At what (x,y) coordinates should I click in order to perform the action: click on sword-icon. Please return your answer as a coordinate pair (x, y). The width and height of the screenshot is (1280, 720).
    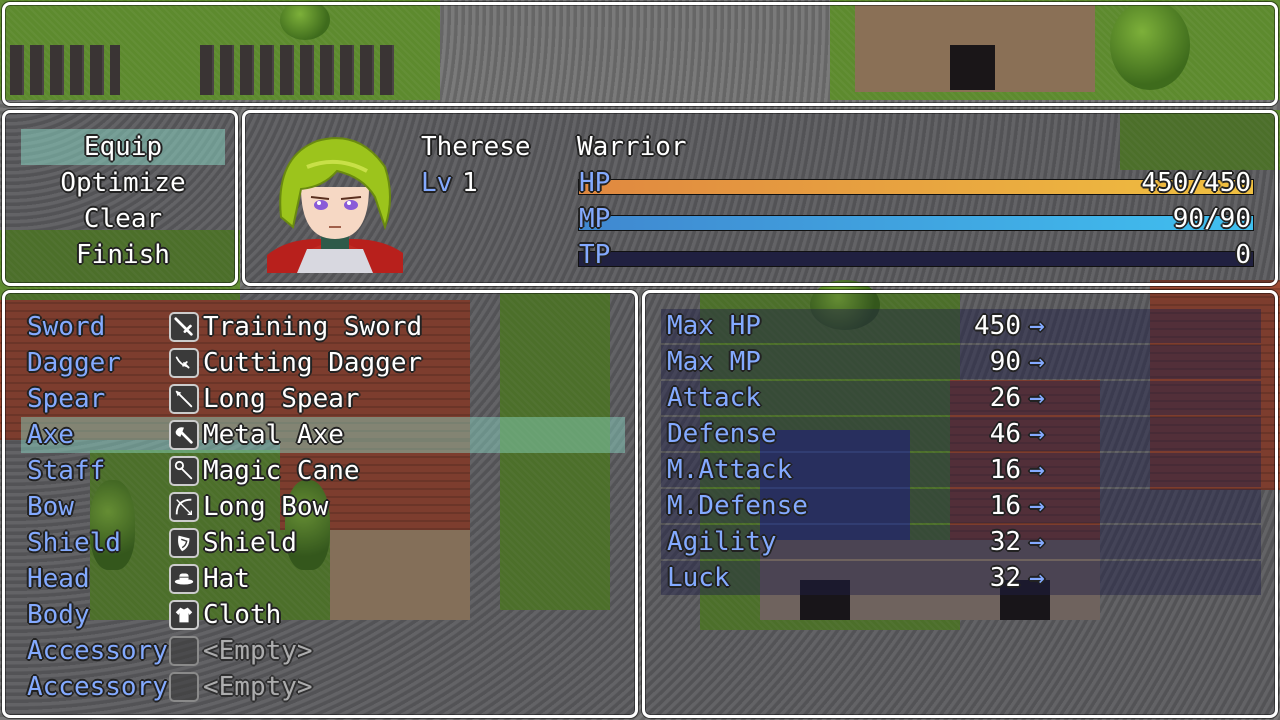
    Looking at the image, I should click on (184, 327).